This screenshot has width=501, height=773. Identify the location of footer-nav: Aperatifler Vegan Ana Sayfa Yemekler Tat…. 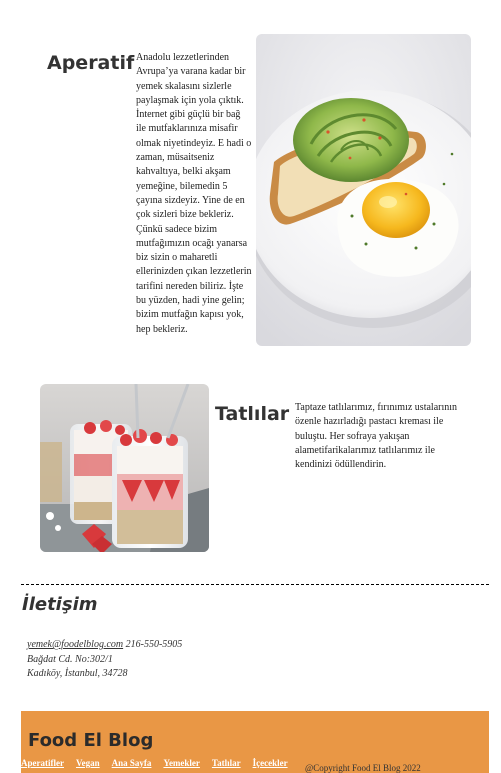
(160, 763).